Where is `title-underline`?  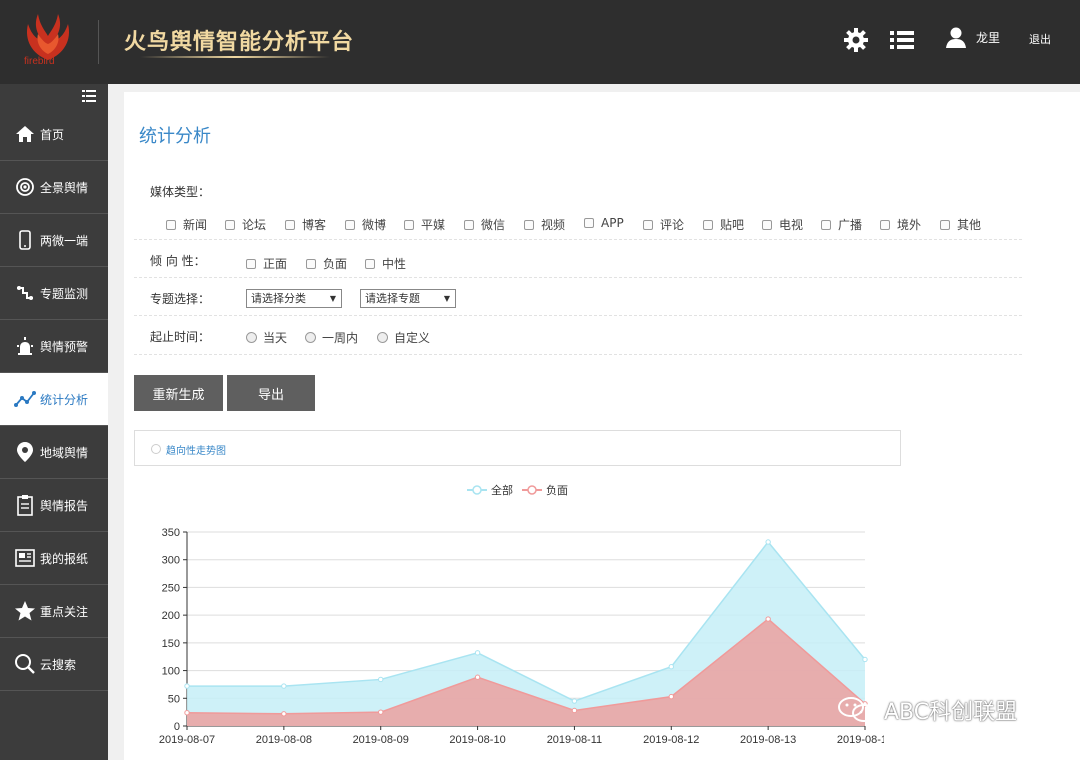 title-underline is located at coordinates (235, 57).